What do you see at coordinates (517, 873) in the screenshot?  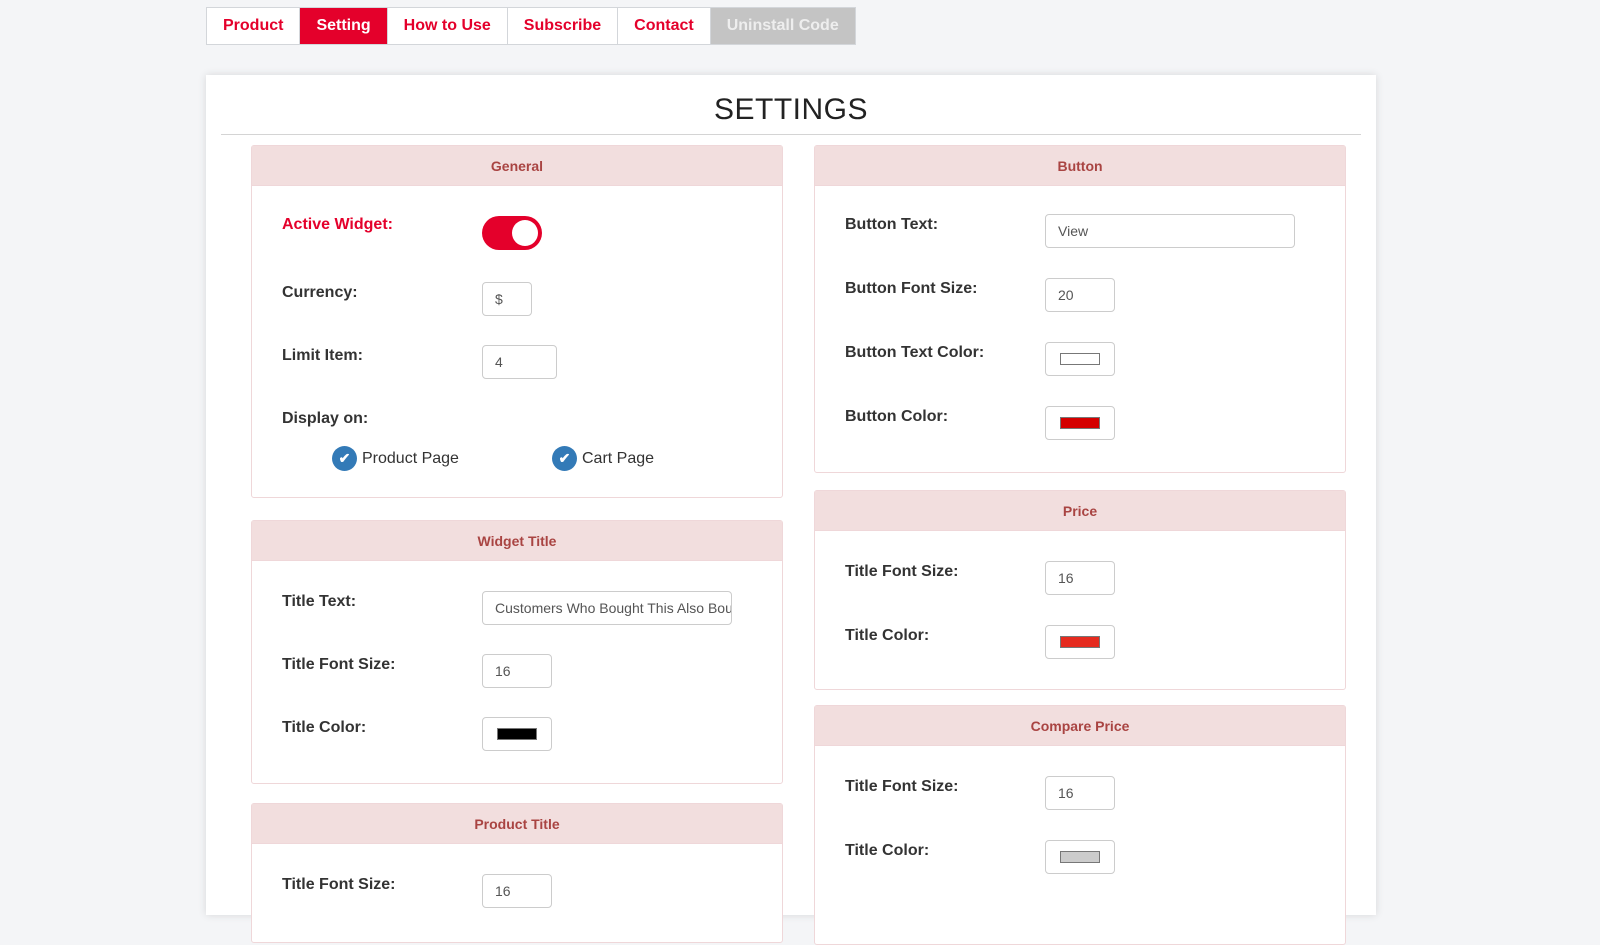 I see `panel-product-title: Product Title Title Font Size: 16` at bounding box center [517, 873].